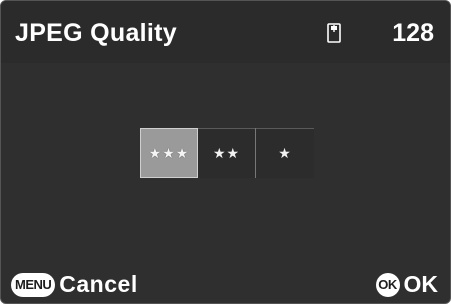 The height and width of the screenshot is (304, 451). I want to click on quality-option-good-stars: ★, so click(285, 152).